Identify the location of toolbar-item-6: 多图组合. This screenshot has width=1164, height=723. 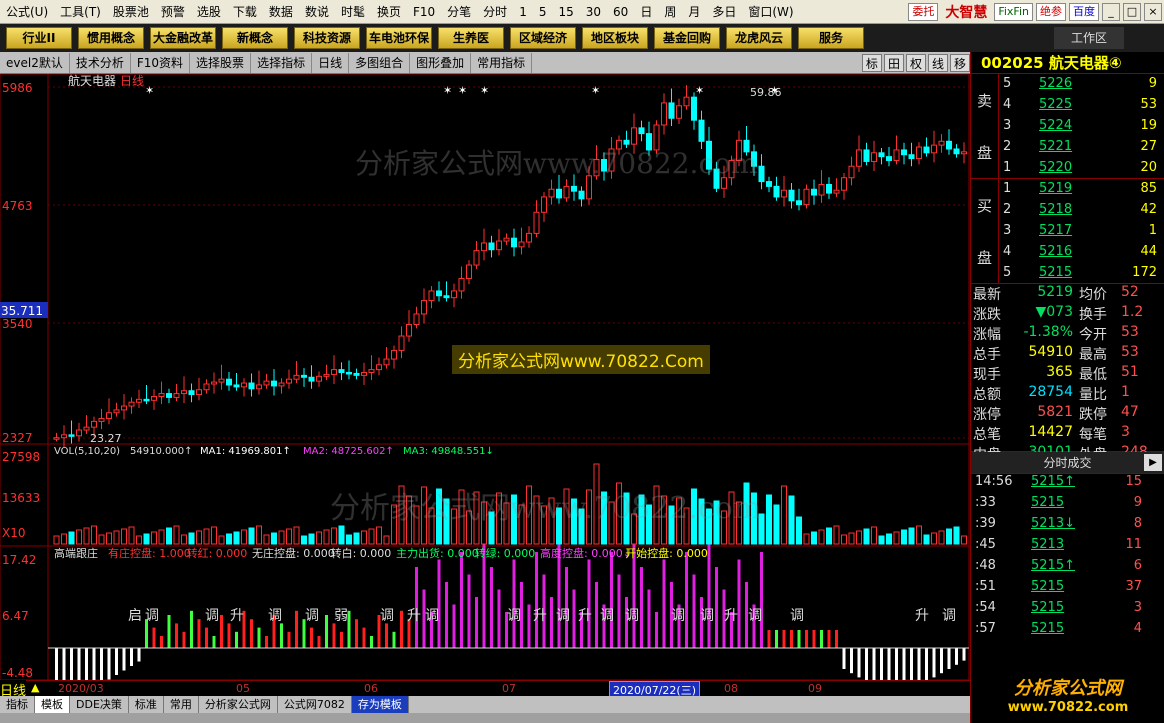
(380, 62).